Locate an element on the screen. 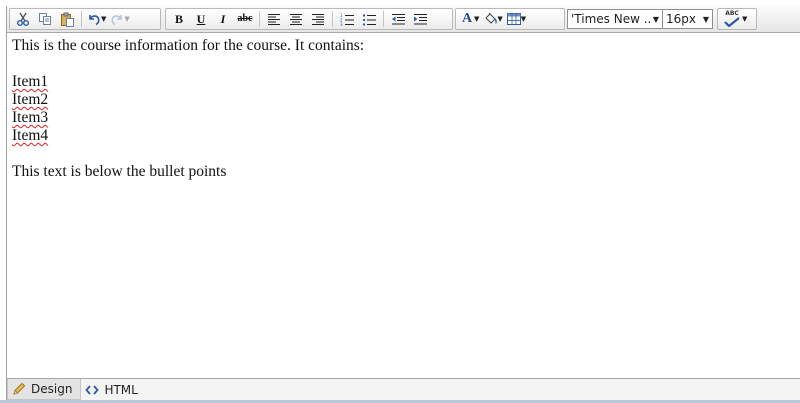  numbered-list-icon: 123 is located at coordinates (347, 19).